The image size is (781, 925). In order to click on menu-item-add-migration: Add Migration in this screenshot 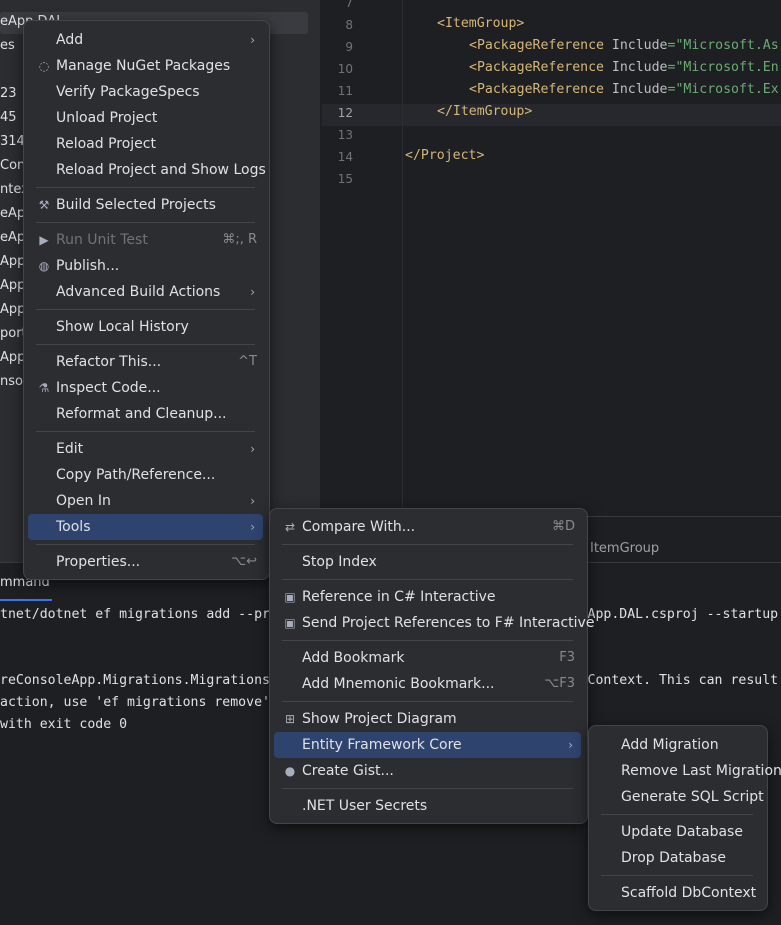, I will do `click(677, 745)`.